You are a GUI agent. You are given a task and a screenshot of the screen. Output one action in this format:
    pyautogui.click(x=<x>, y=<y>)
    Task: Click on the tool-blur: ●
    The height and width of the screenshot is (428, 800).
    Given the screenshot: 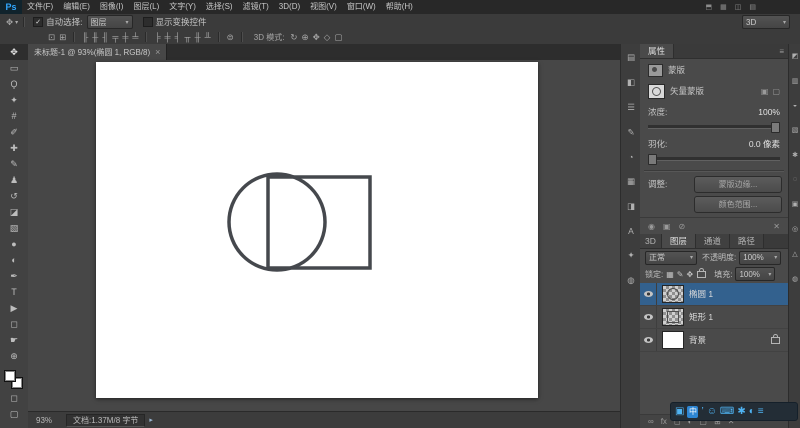 What is the action you would take?
    pyautogui.click(x=14, y=244)
    